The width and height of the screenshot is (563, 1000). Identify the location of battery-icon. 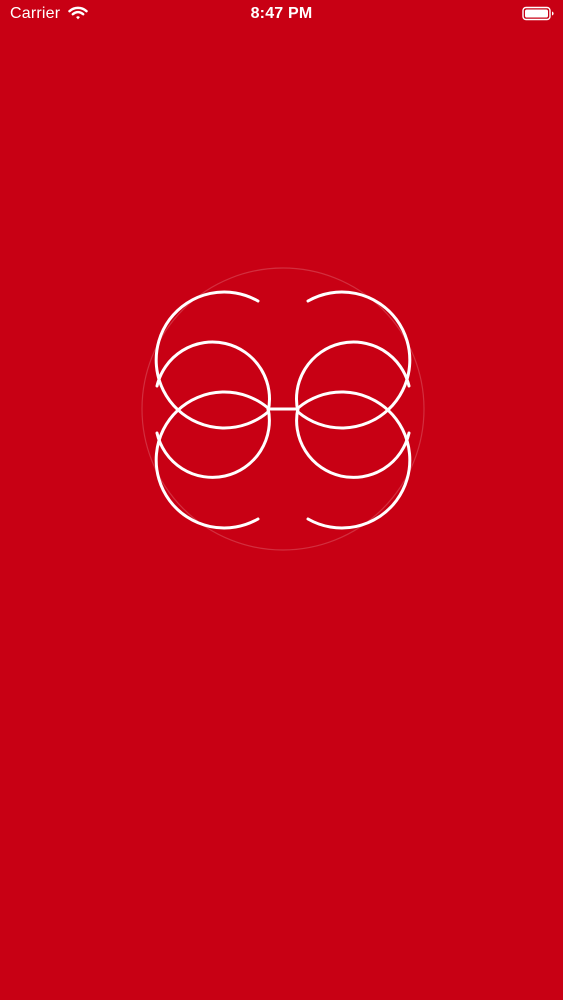
(538, 13).